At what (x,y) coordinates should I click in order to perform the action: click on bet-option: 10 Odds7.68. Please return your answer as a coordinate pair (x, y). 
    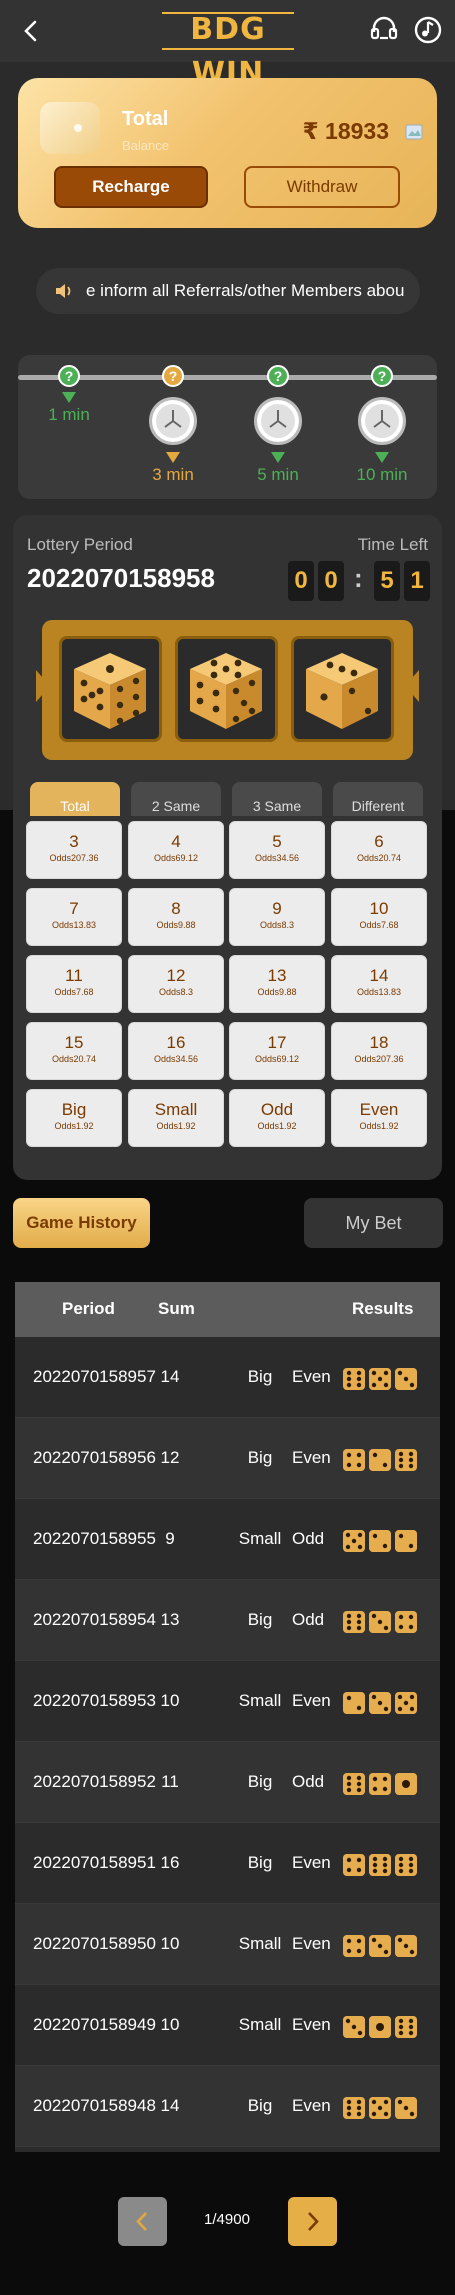
    Looking at the image, I should click on (379, 917).